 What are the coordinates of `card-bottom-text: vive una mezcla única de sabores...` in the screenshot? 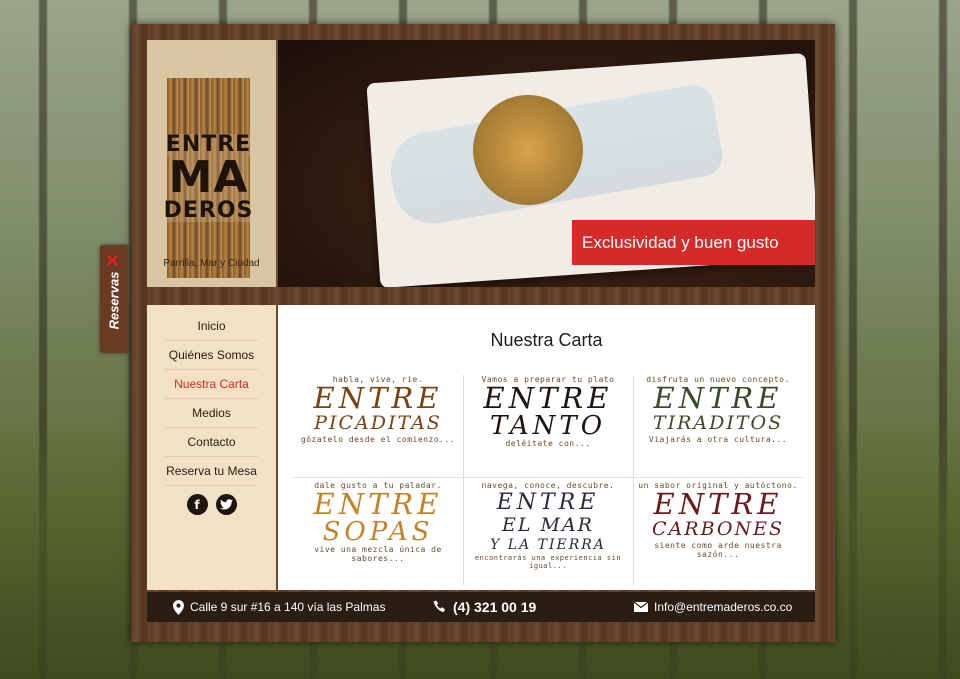 It's located at (378, 554).